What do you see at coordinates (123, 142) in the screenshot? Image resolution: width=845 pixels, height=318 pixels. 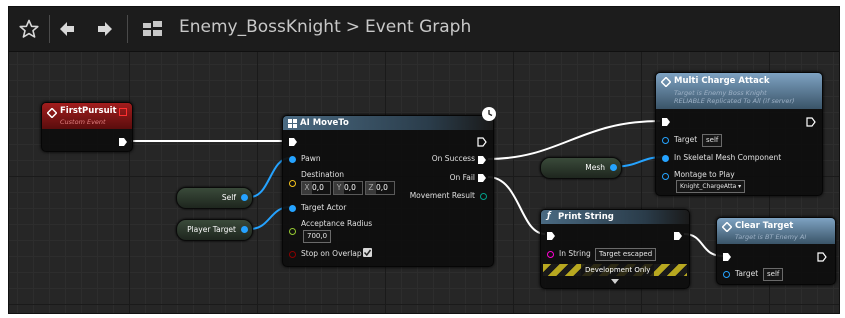 I see `exec-out-pin` at bounding box center [123, 142].